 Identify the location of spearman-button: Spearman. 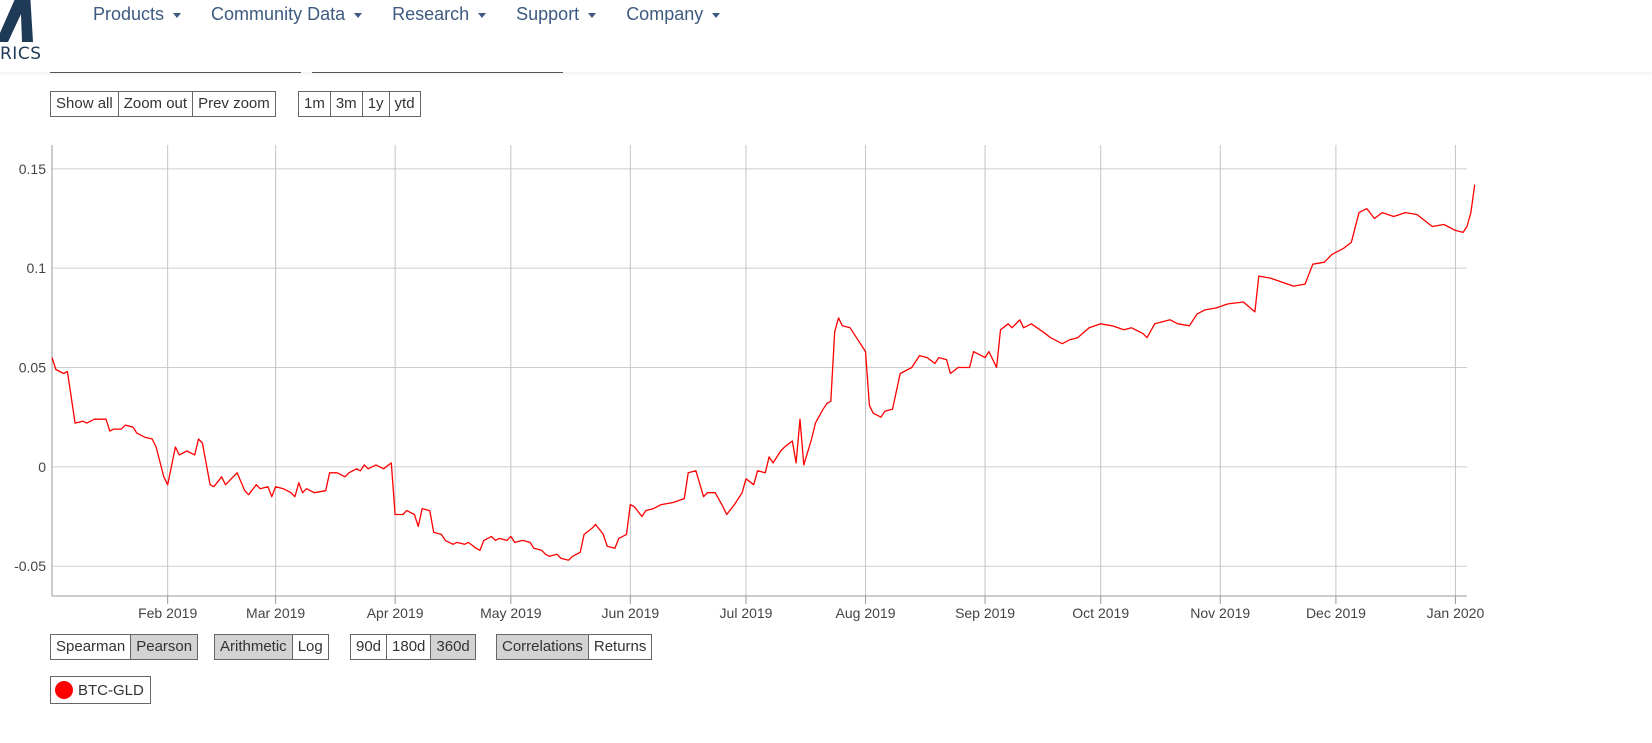
(91, 647).